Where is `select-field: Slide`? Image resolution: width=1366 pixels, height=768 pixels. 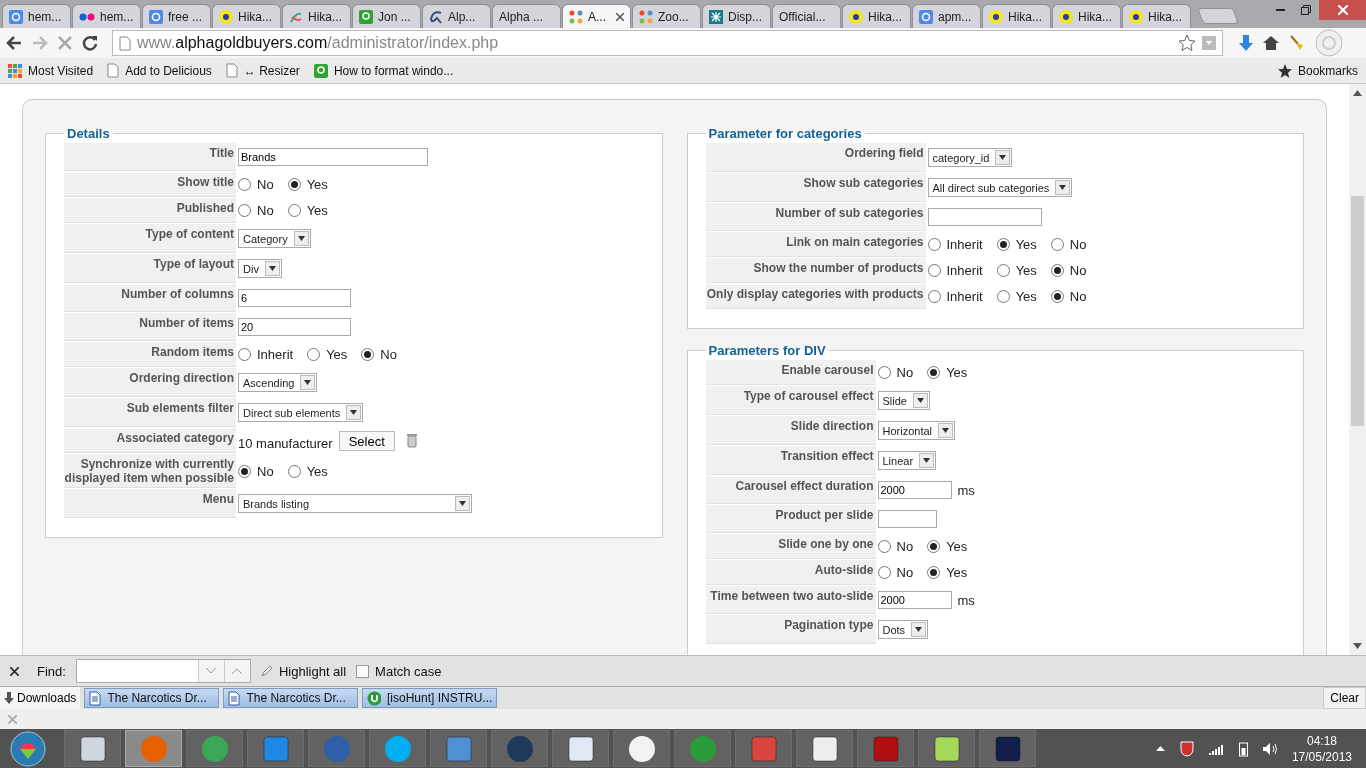 select-field: Slide is located at coordinates (903, 400).